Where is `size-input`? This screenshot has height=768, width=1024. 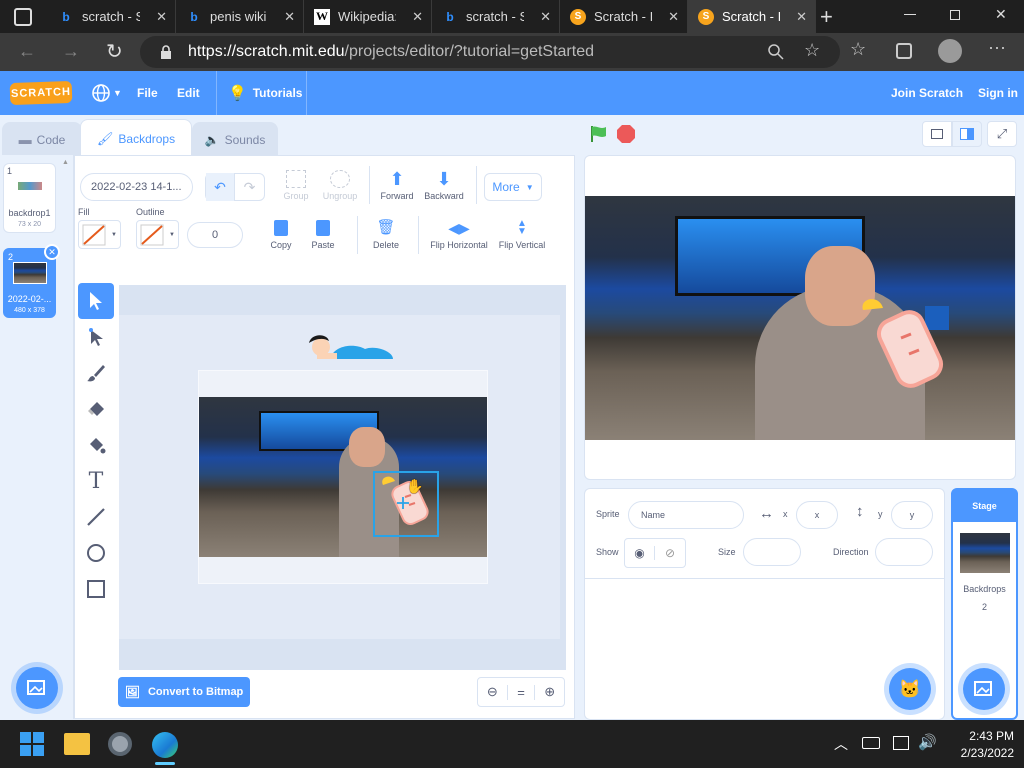 size-input is located at coordinates (772, 552).